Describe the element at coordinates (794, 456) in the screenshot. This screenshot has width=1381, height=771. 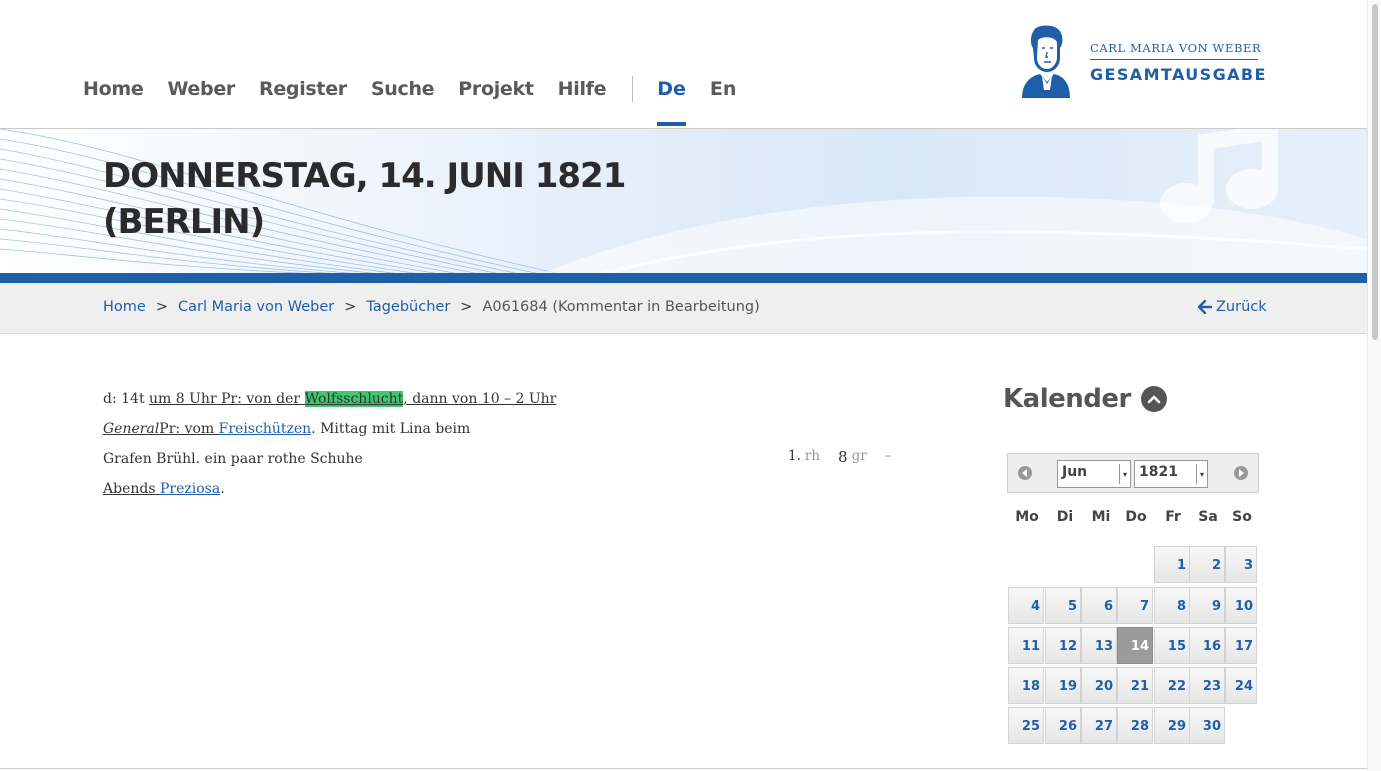
I see `expense-number: 1.` at that location.